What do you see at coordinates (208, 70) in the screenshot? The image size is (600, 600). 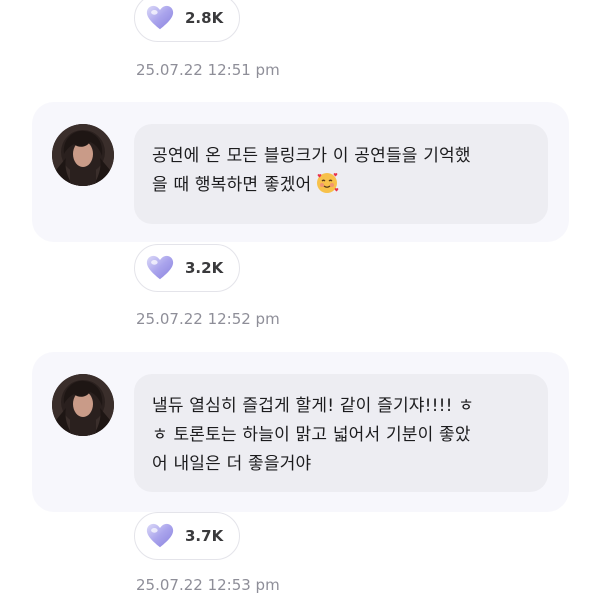 I see `timestamp: 25.07.22 12:51 pm` at bounding box center [208, 70].